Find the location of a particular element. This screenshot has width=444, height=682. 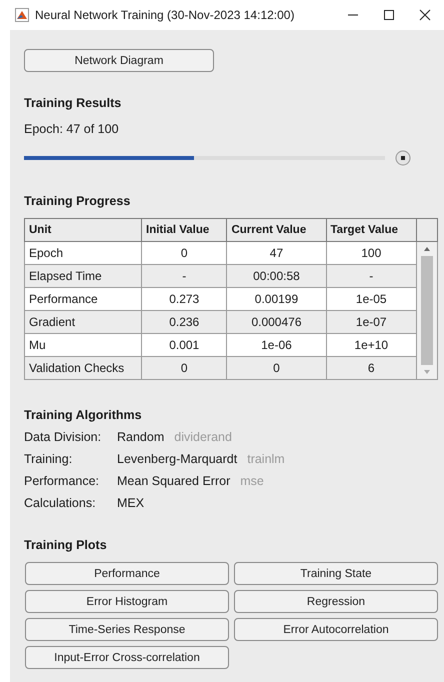

section-heading: Training Results is located at coordinates (73, 103).